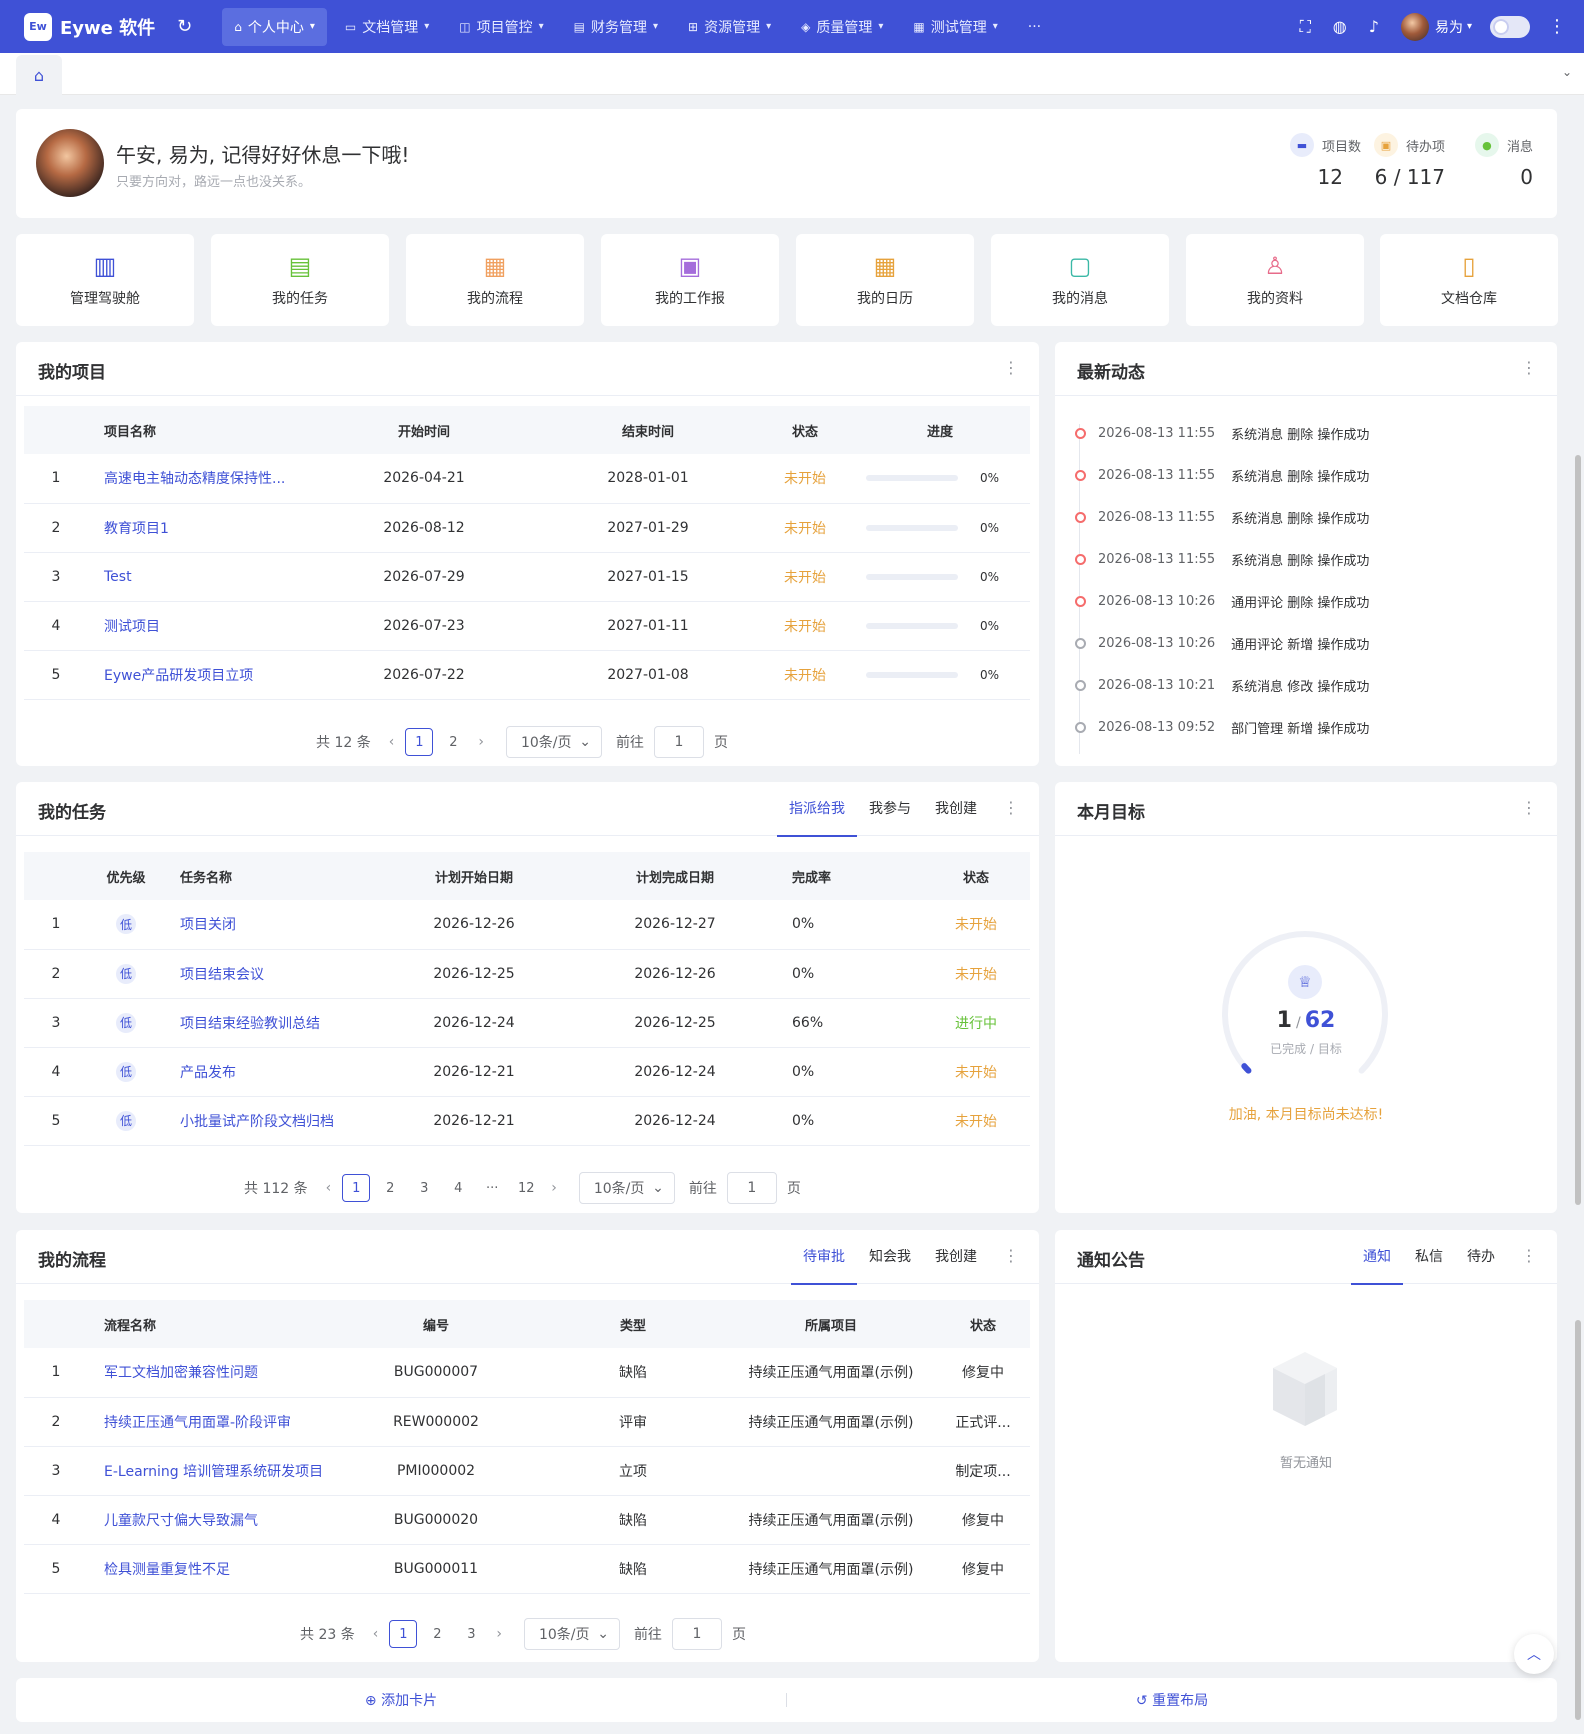 This screenshot has width=1584, height=1734. Describe the element at coordinates (1469, 280) in the screenshot. I see `shortcut-doc-repo: ▯ 文档仓库` at that location.